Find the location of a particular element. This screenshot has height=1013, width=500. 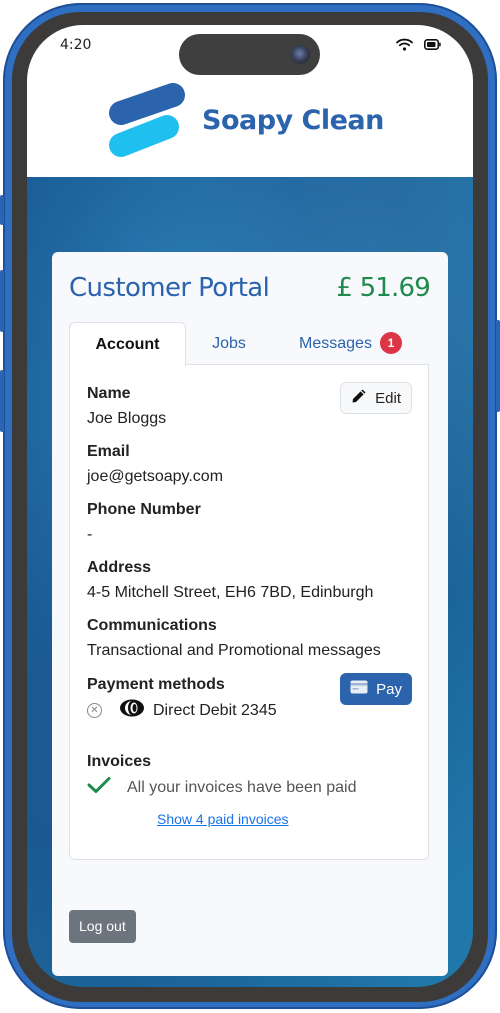

tab-account: Account is located at coordinates (127, 344).